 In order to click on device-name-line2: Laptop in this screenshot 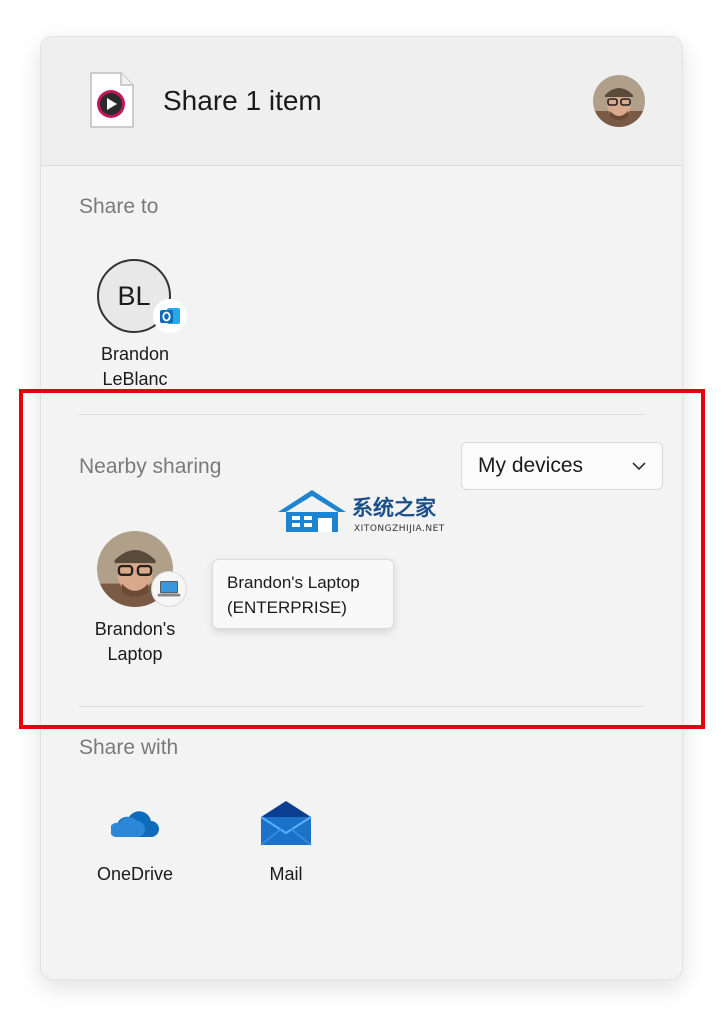, I will do `click(135, 654)`.